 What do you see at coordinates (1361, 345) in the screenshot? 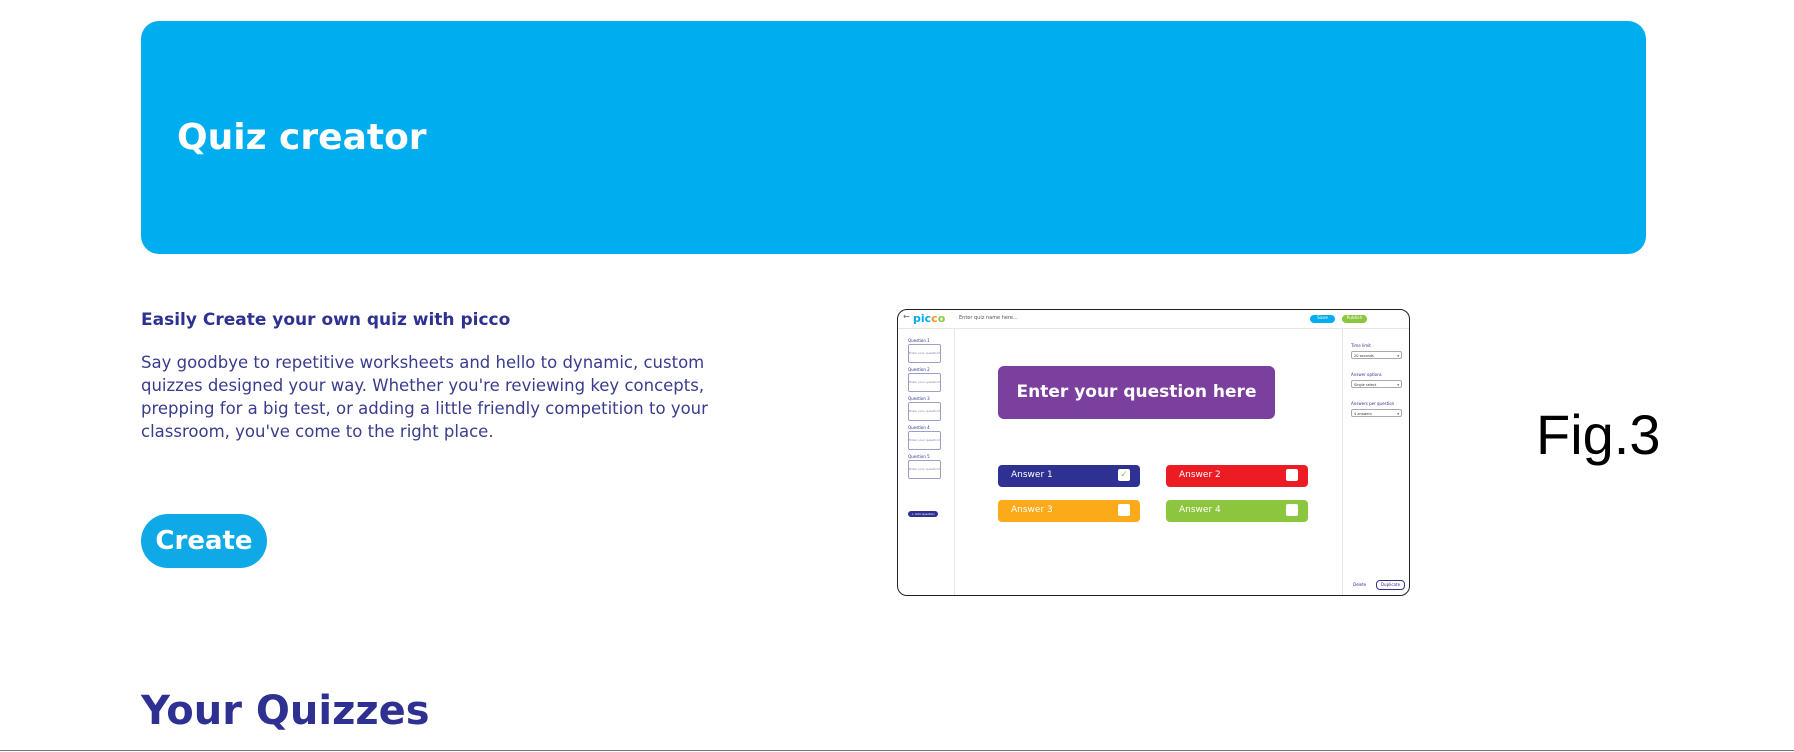
I see `time-limit-label: Time limit` at bounding box center [1361, 345].